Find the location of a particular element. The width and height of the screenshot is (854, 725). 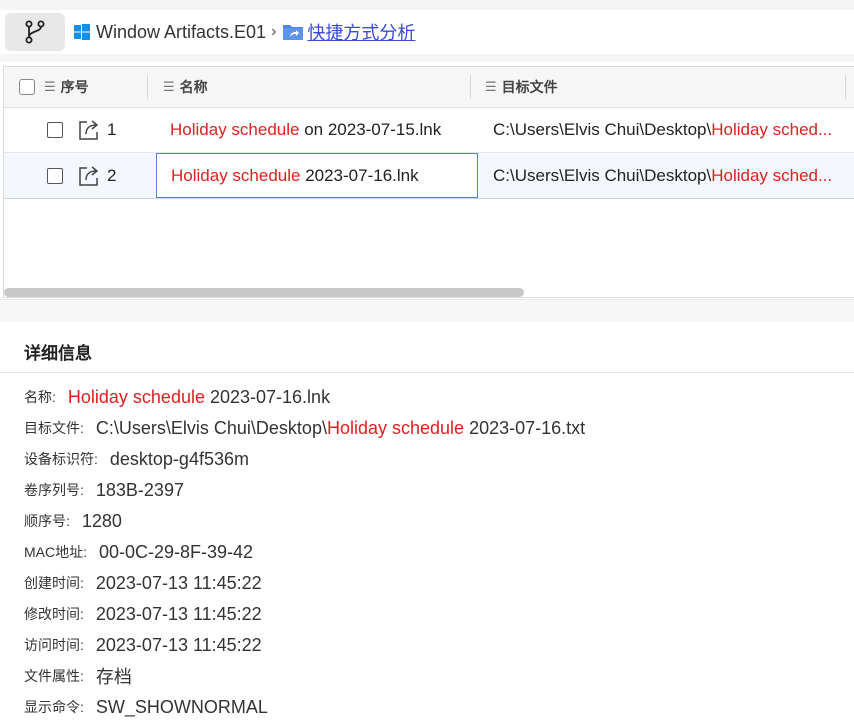

header-name: ☰ 名称 is located at coordinates (185, 87).